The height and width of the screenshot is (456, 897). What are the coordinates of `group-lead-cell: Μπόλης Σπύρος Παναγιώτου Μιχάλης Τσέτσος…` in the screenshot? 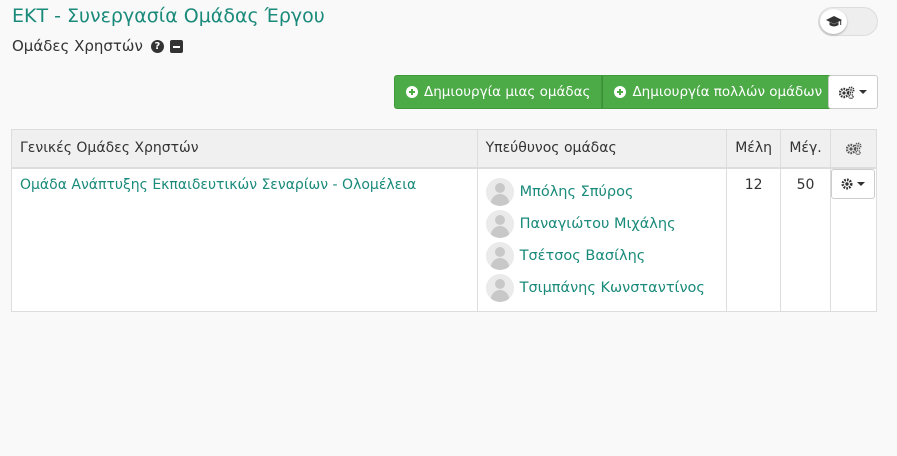 It's located at (602, 239).